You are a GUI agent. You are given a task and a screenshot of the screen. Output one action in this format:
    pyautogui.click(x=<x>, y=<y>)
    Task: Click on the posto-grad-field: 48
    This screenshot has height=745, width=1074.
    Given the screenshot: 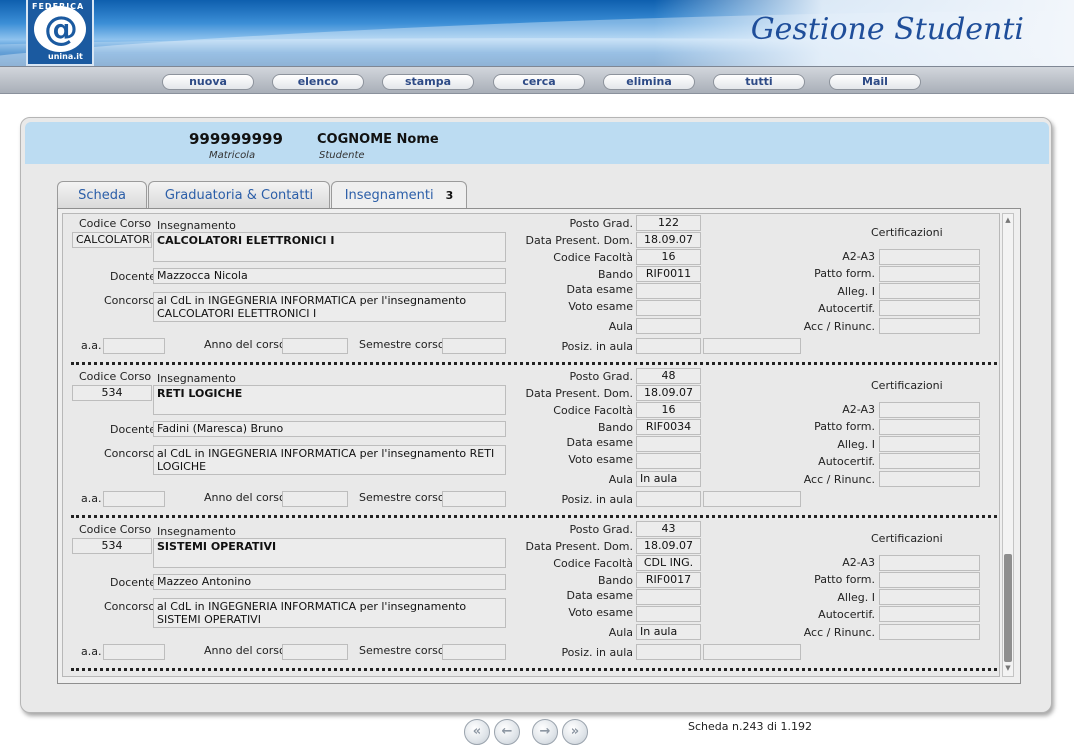 What is the action you would take?
    pyautogui.click(x=668, y=376)
    